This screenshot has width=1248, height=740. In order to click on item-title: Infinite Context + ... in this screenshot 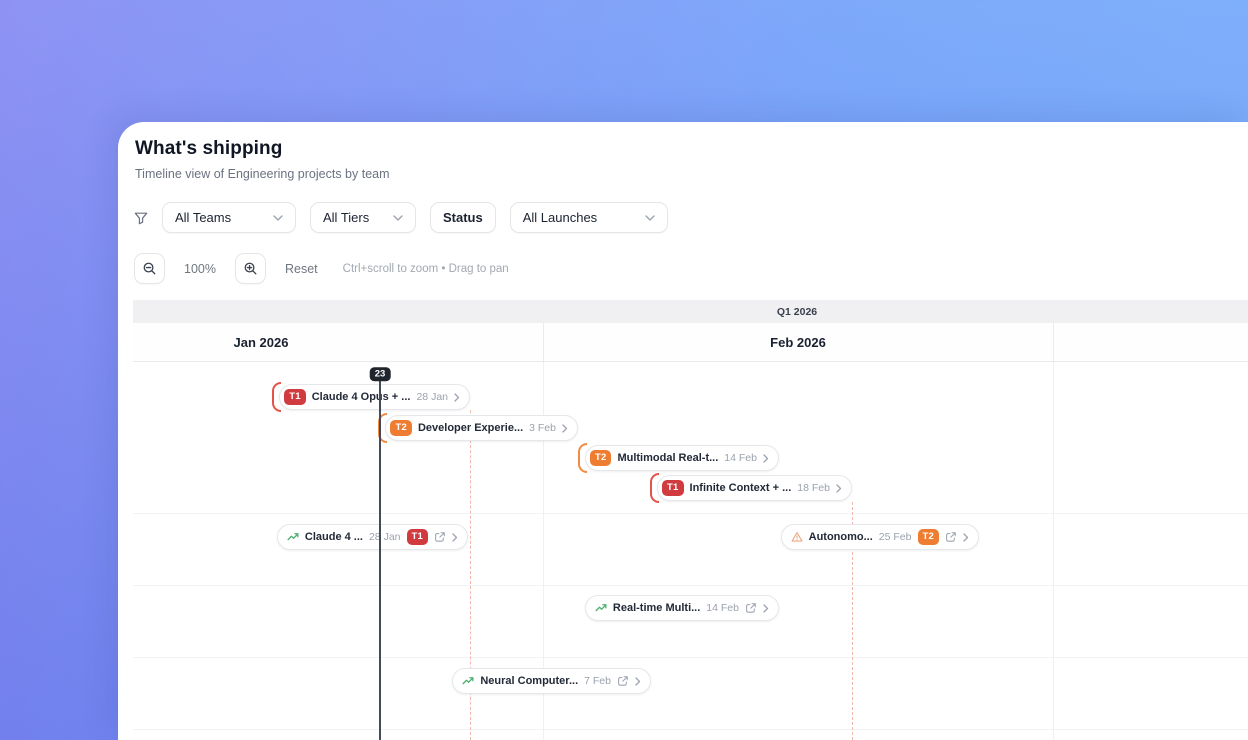, I will do `click(740, 488)`.